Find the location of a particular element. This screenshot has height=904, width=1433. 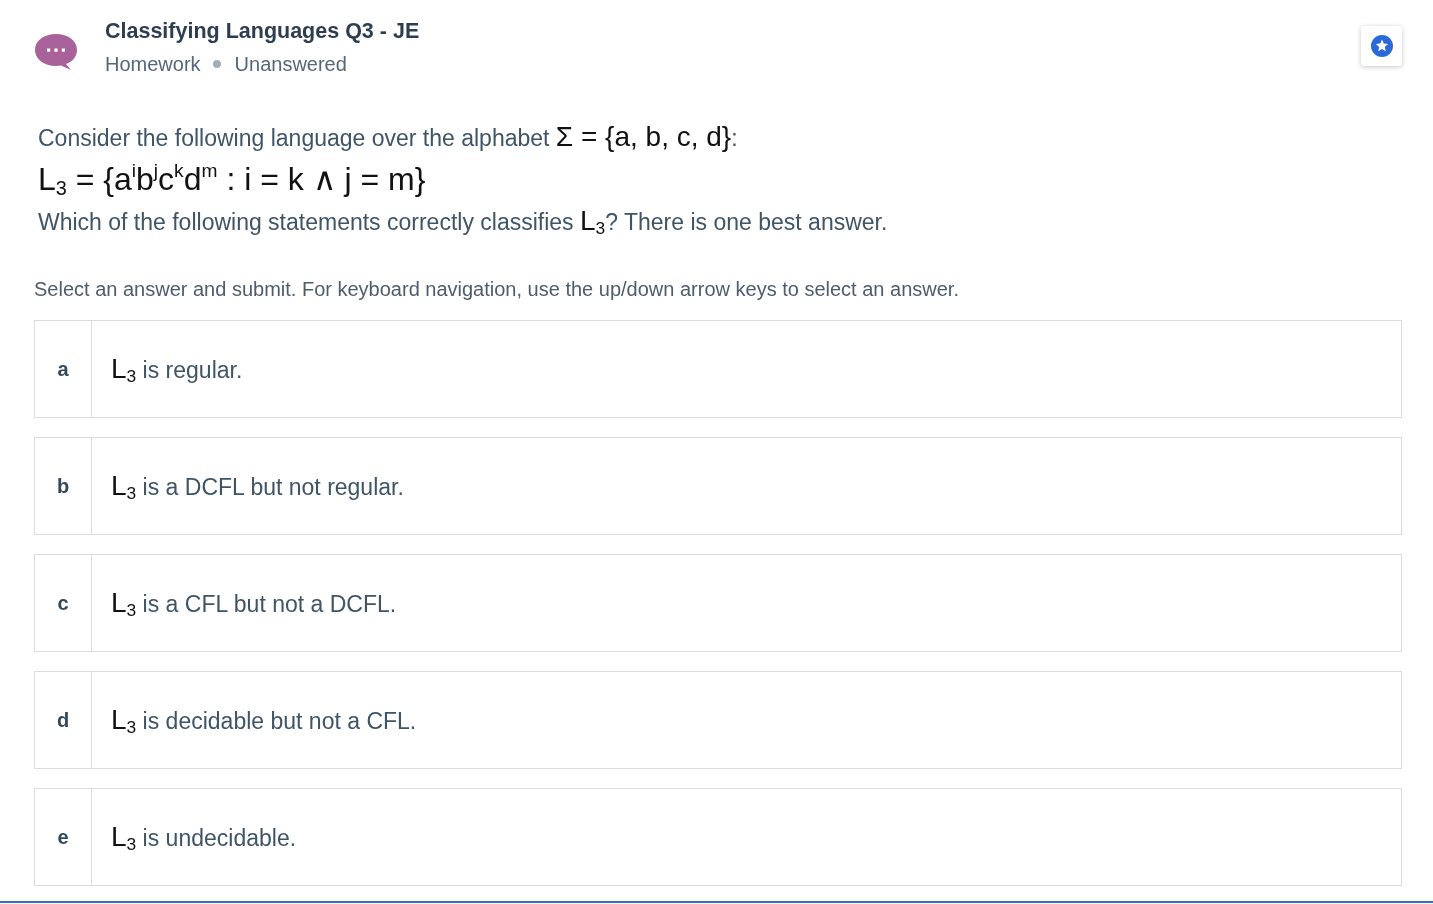

status-label: Unanswered is located at coordinates (290, 64).